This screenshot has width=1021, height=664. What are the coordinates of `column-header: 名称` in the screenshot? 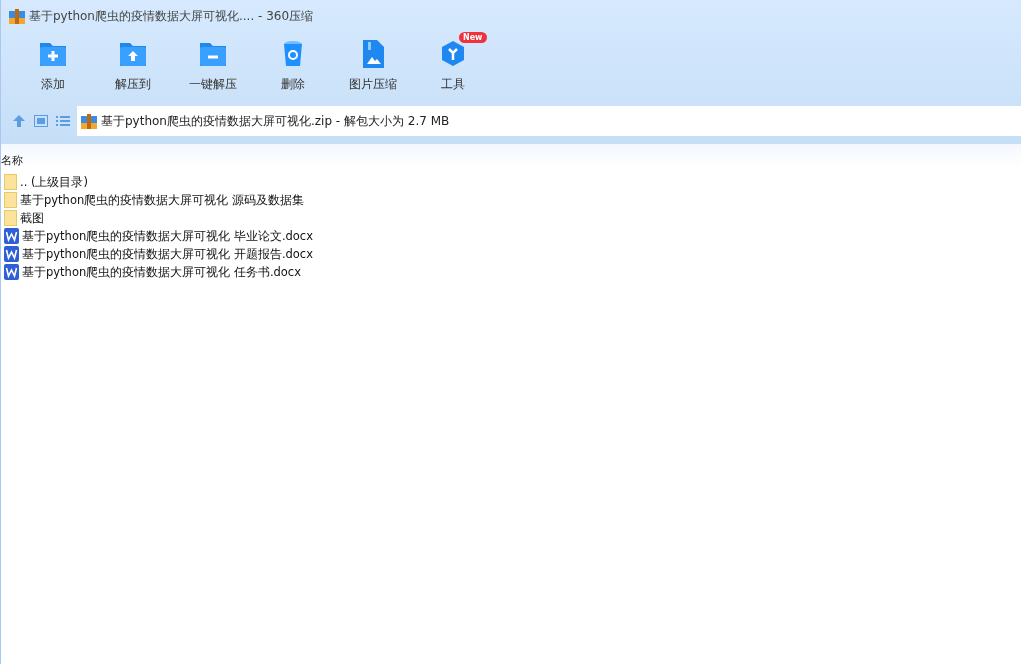 It's located at (12, 160).